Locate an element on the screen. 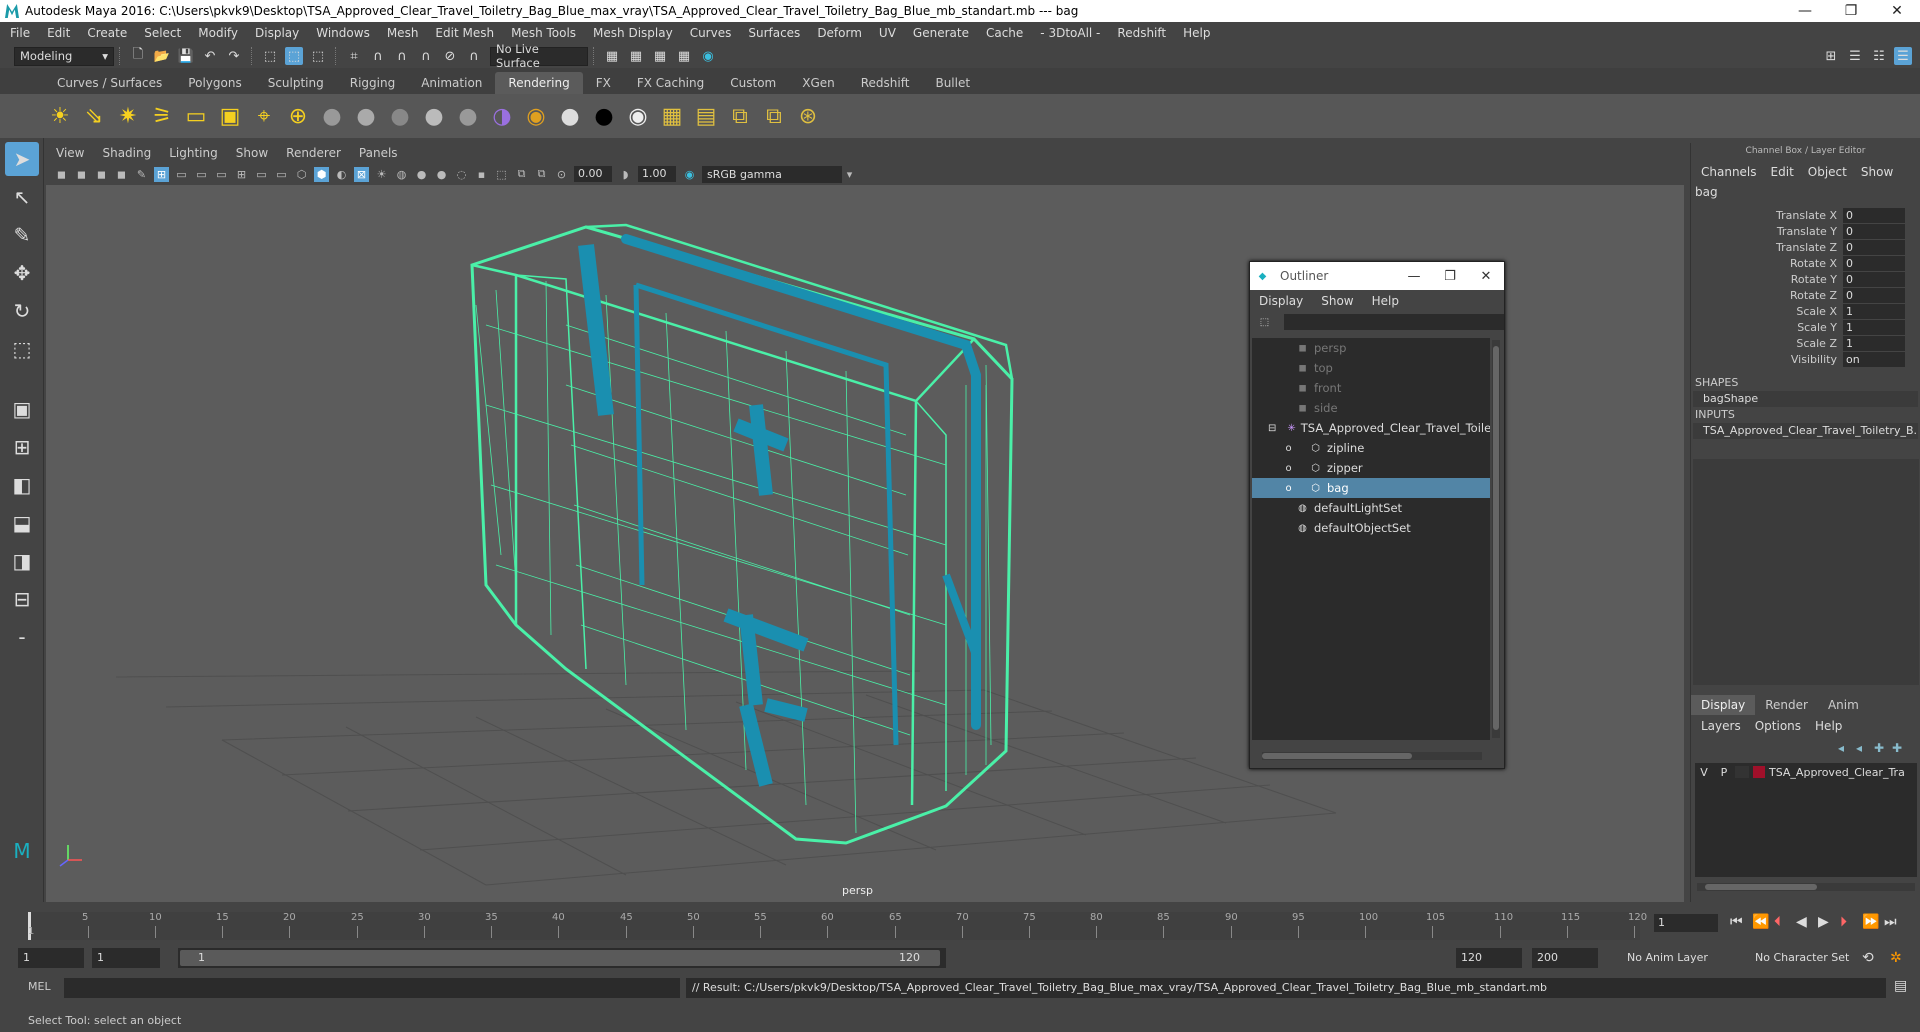 The height and width of the screenshot is (1032, 1920). shelf-tab-redshift: Redshift is located at coordinates (885, 83).